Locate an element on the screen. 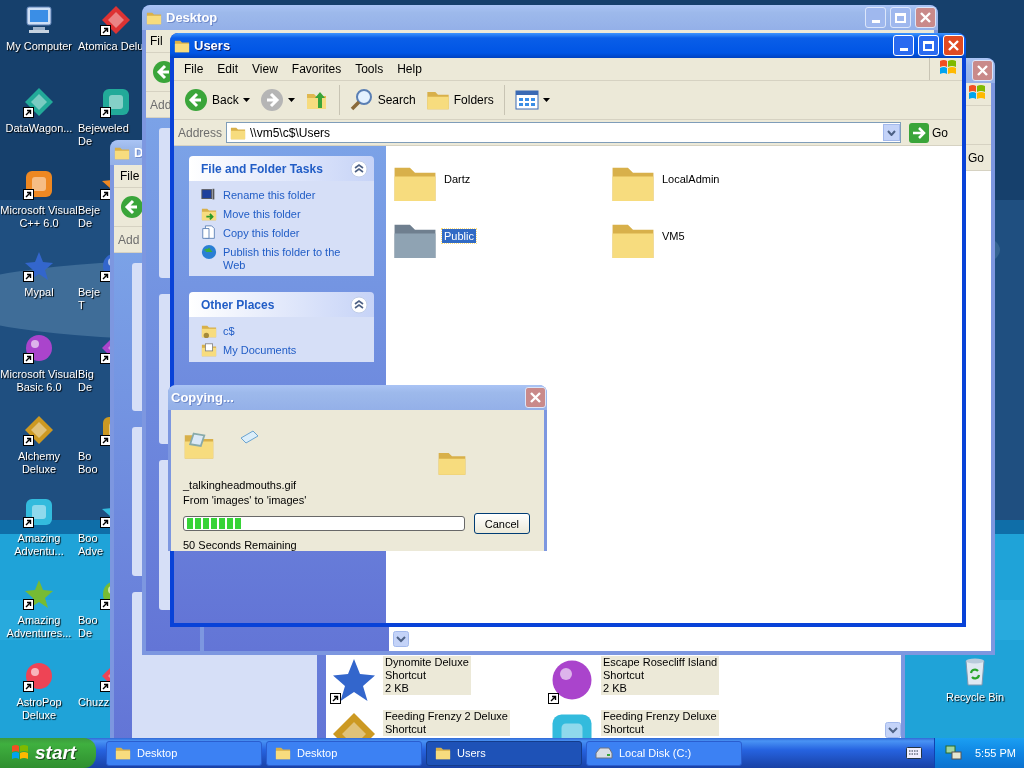 The height and width of the screenshot is (768, 1024). computer-icon is located at coordinates (39, 20).